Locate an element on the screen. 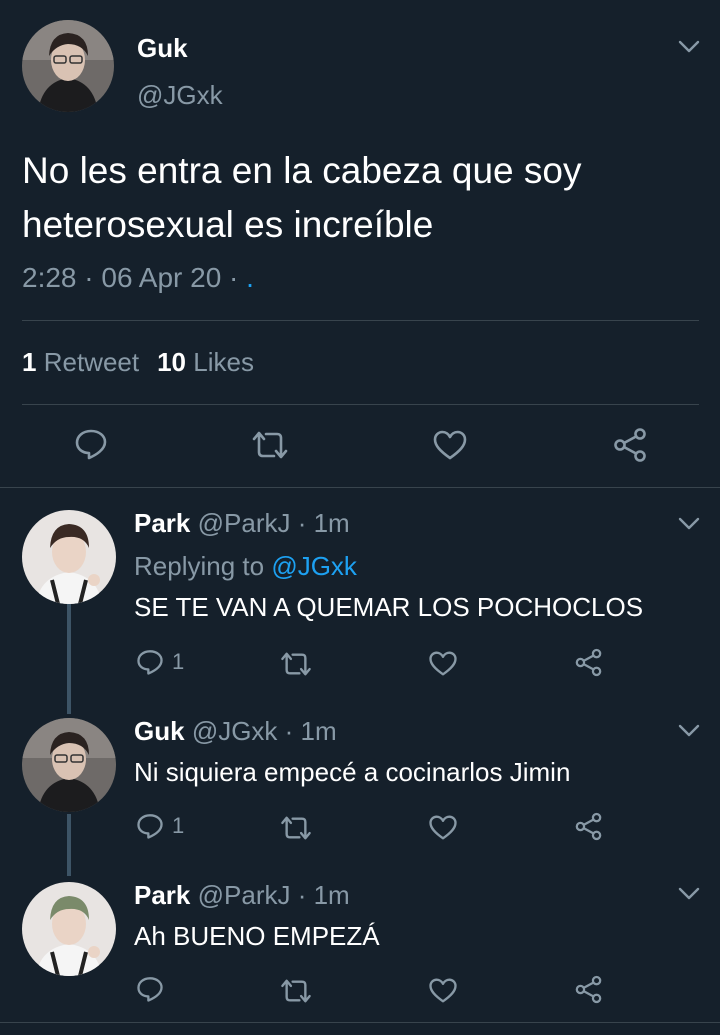  retweets-stat: 1 Retweet is located at coordinates (80, 362).